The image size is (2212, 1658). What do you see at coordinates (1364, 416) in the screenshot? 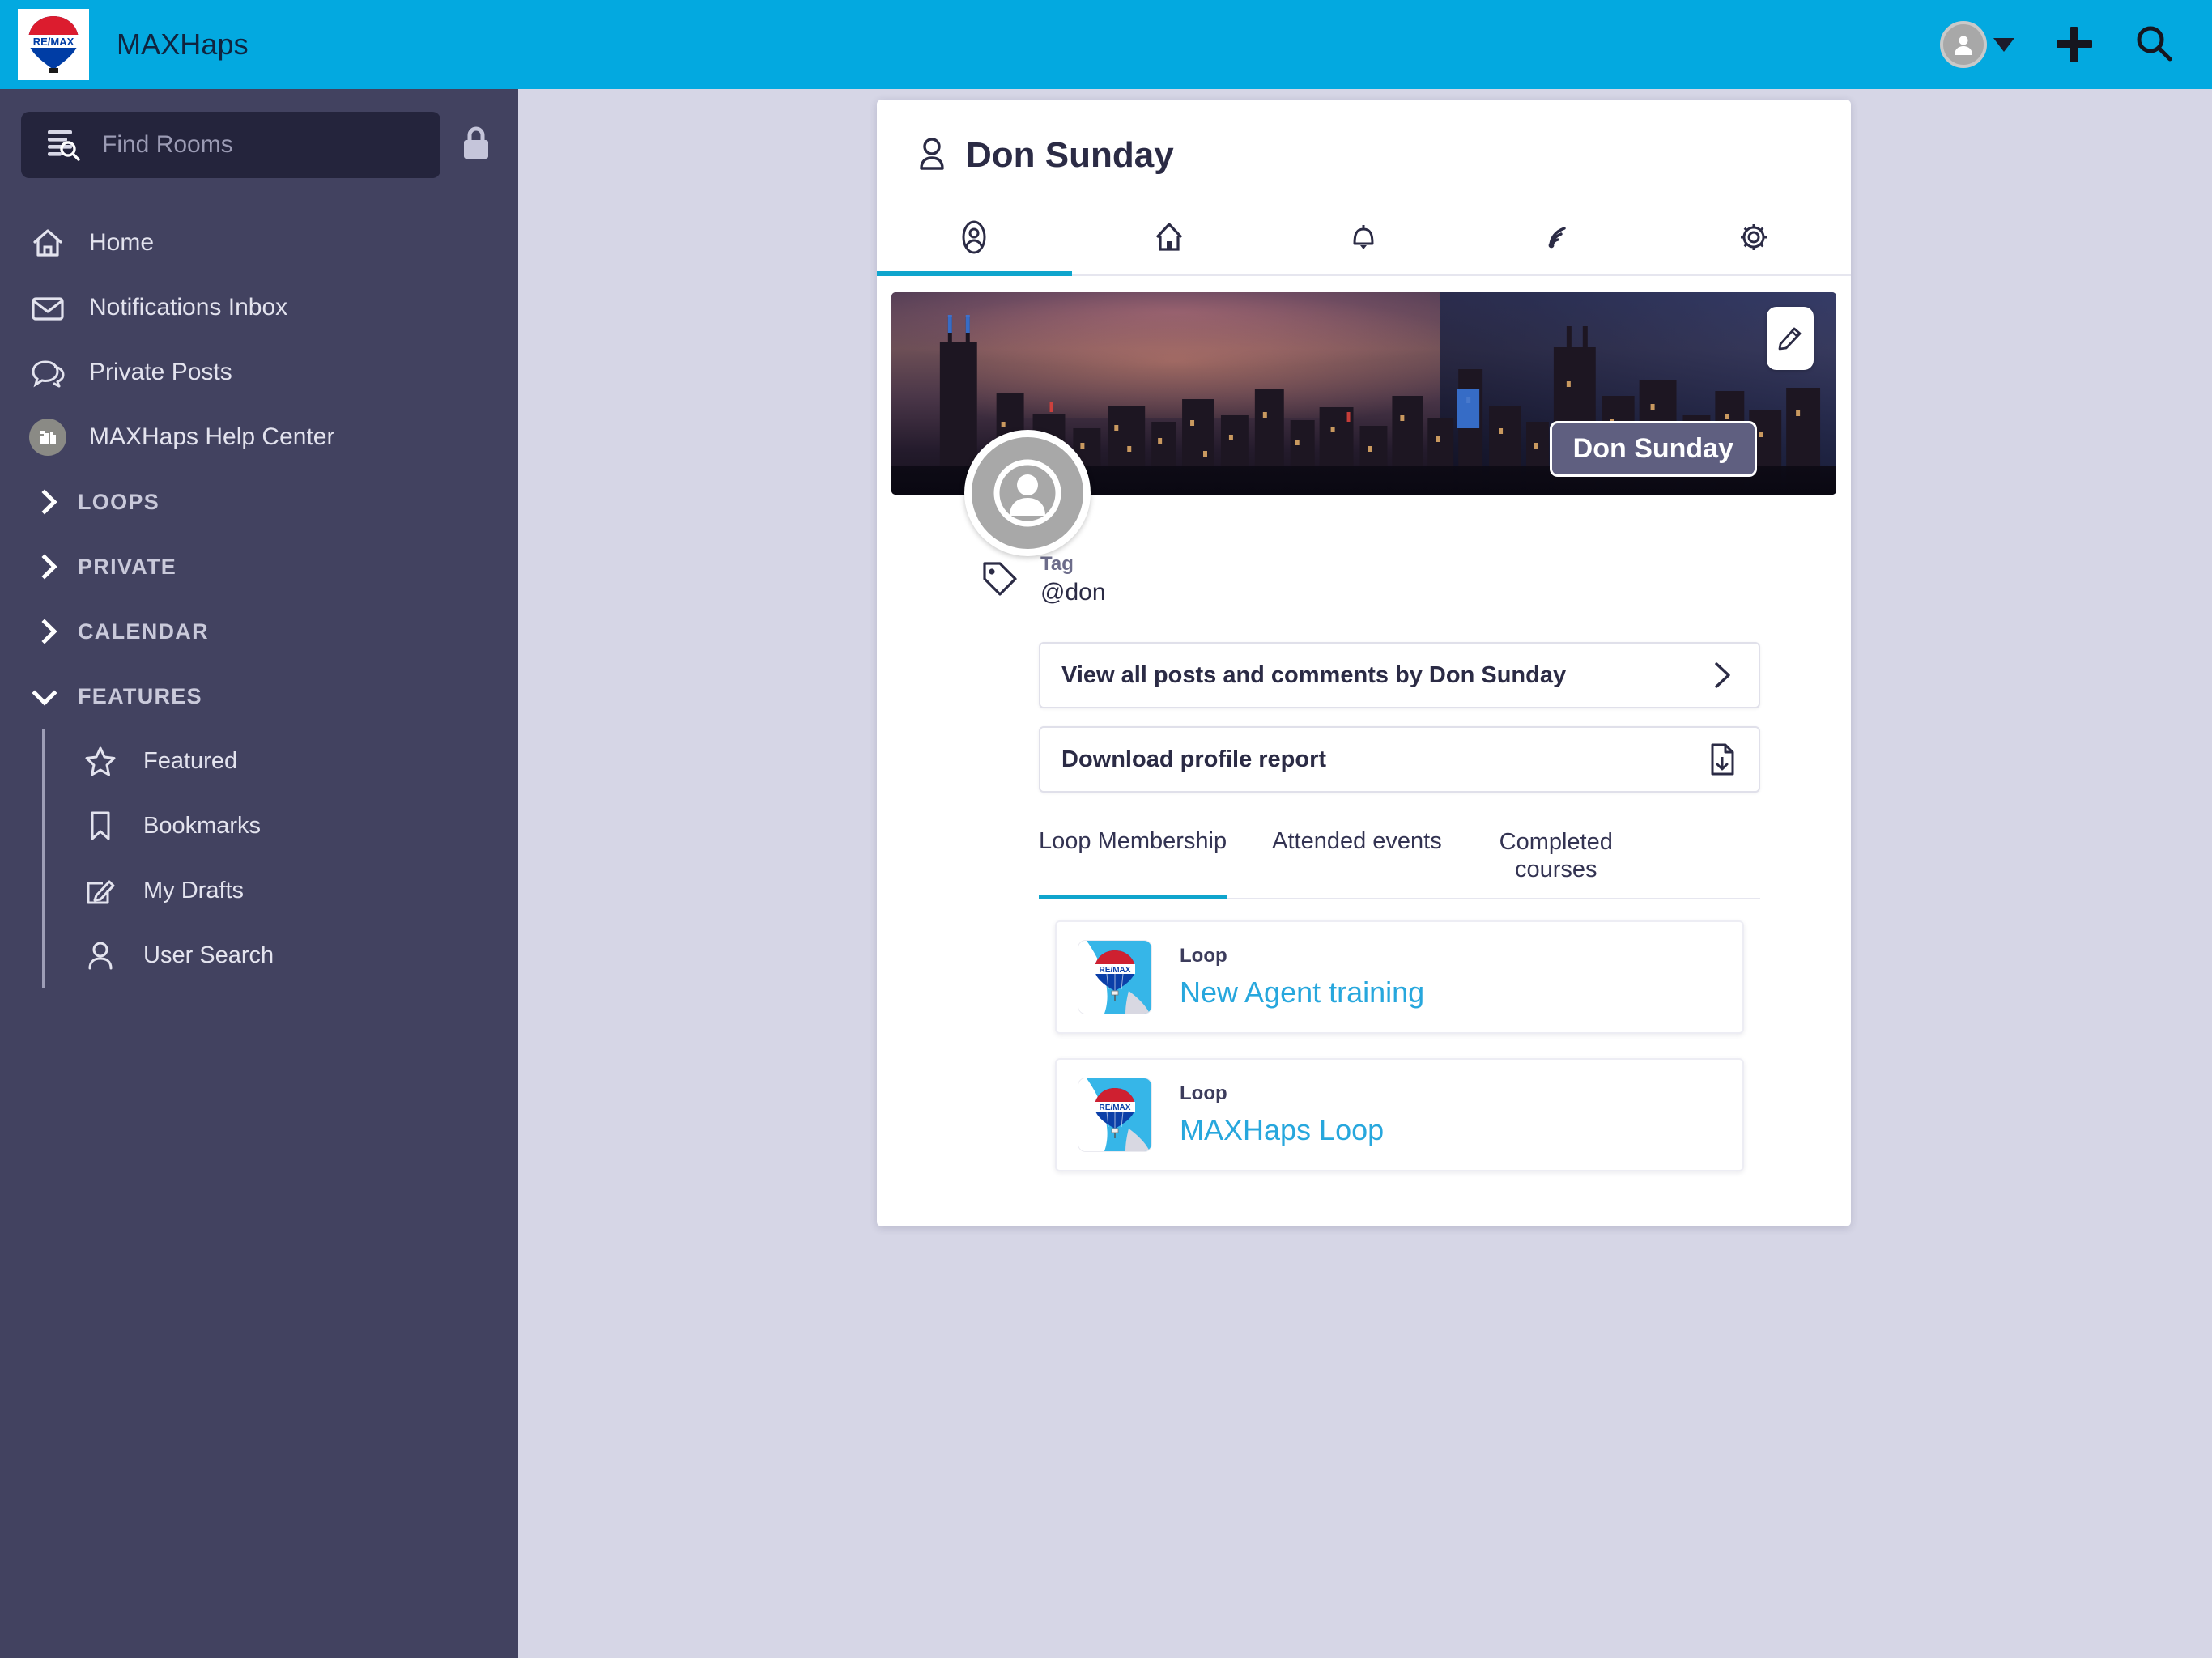
I see `cover-photo-section: W Don Sunday` at bounding box center [1364, 416].